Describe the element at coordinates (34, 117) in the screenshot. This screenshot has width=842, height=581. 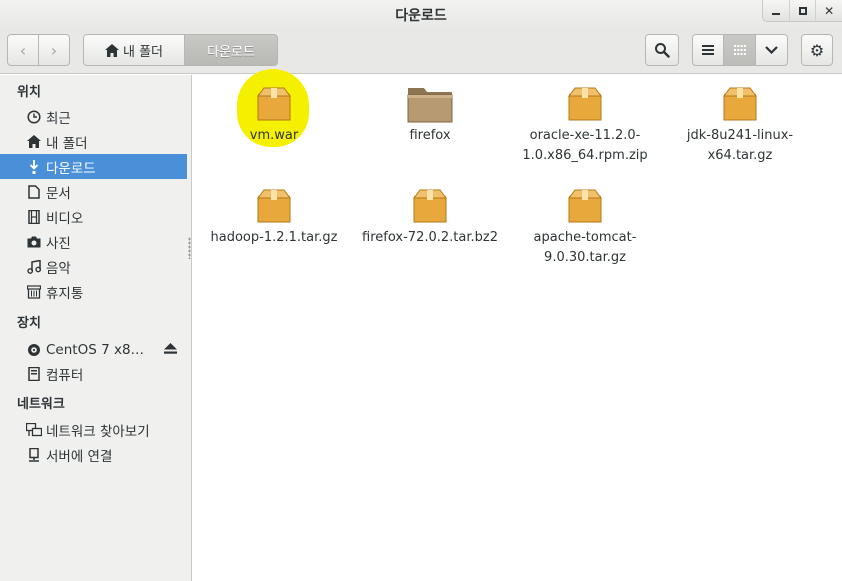
I see `clock-icon` at that location.